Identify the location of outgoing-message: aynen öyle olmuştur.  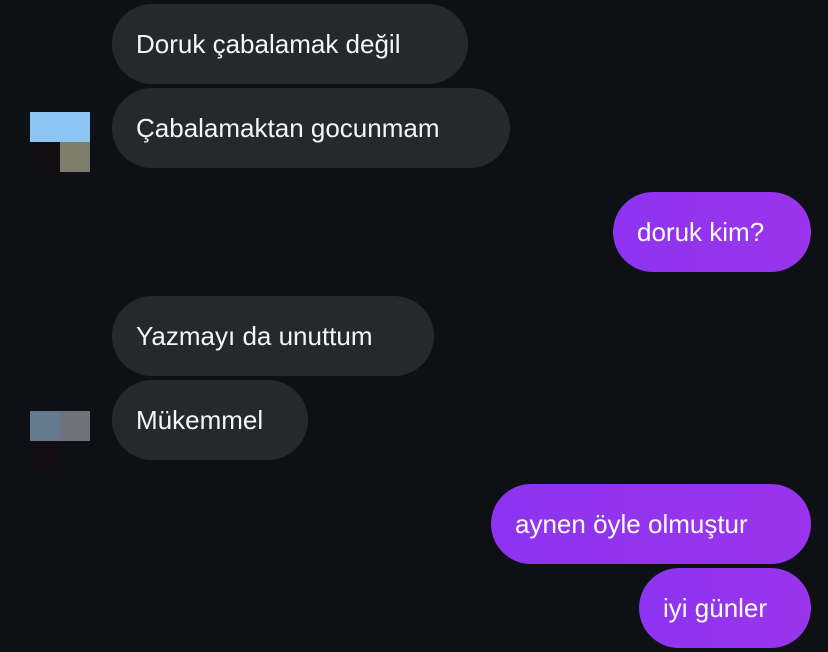
(651, 524).